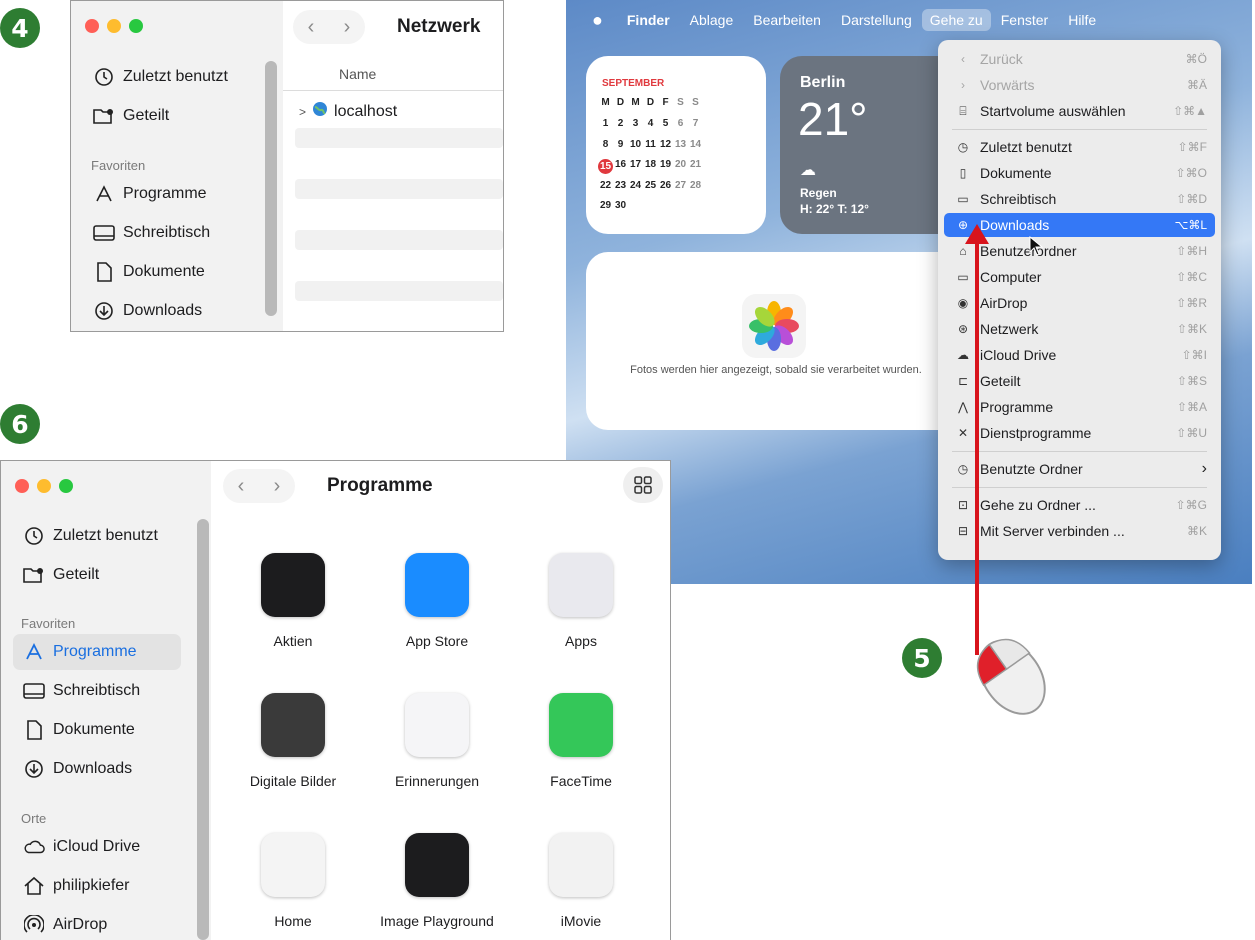  What do you see at coordinates (581, 725) in the screenshot?
I see `facetime-app-icon` at bounding box center [581, 725].